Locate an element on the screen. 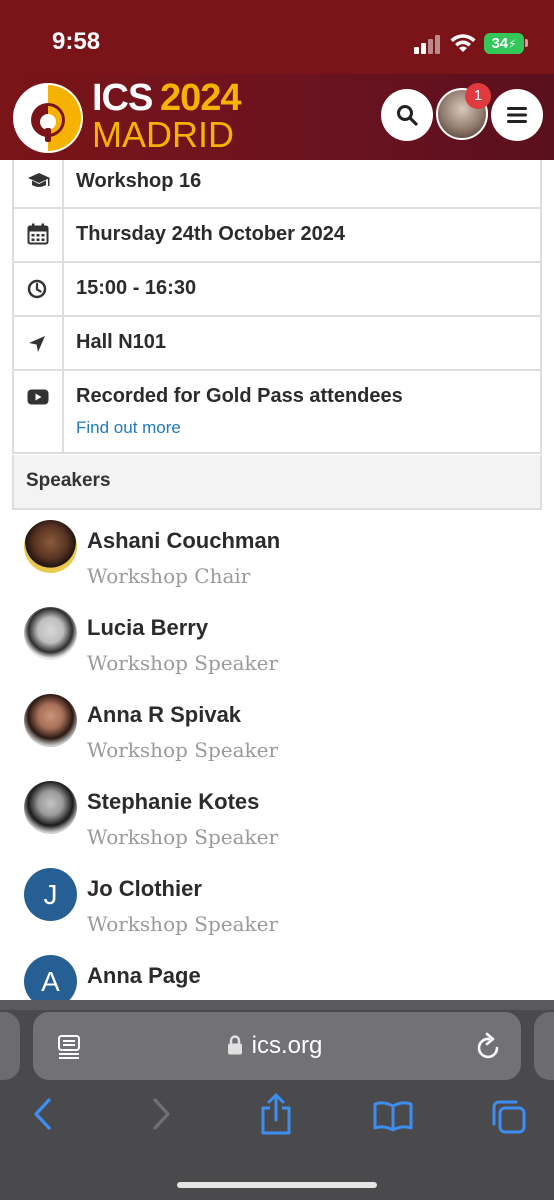 Image resolution: width=554 pixels, height=1200 pixels. site-header: ICS 2024 MADRID 1 is located at coordinates (277, 117).